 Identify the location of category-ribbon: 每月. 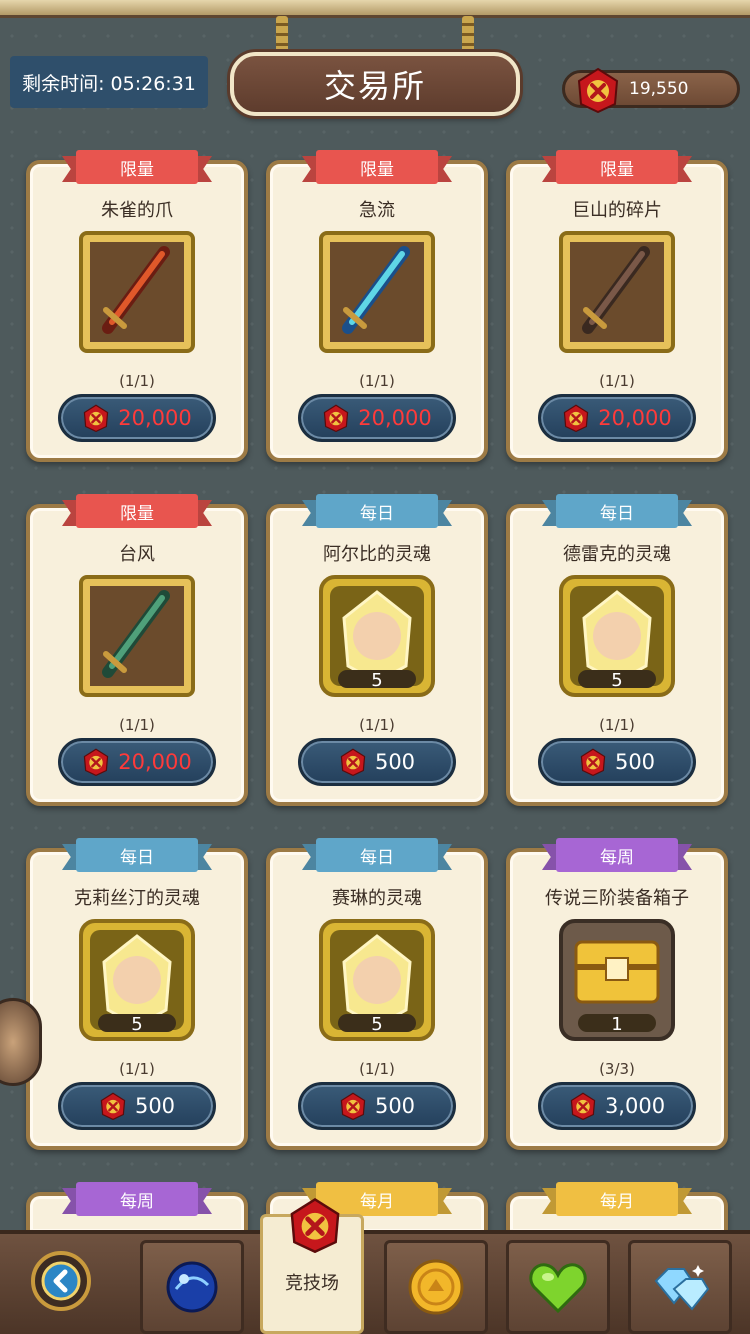
(617, 1199).